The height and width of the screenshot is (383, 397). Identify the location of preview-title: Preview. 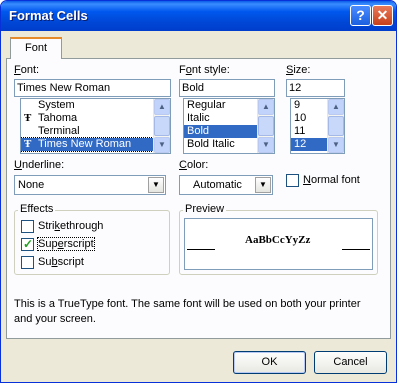
(205, 209).